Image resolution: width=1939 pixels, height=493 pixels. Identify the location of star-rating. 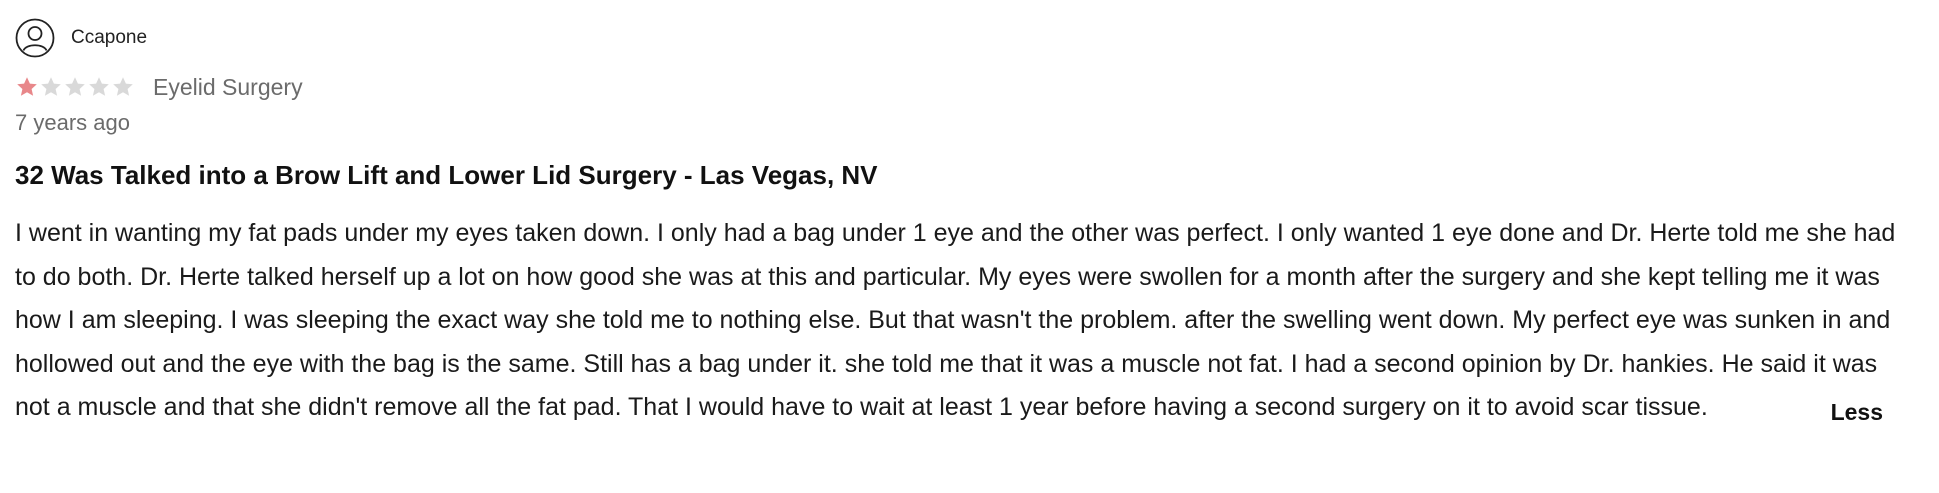
(75, 87).